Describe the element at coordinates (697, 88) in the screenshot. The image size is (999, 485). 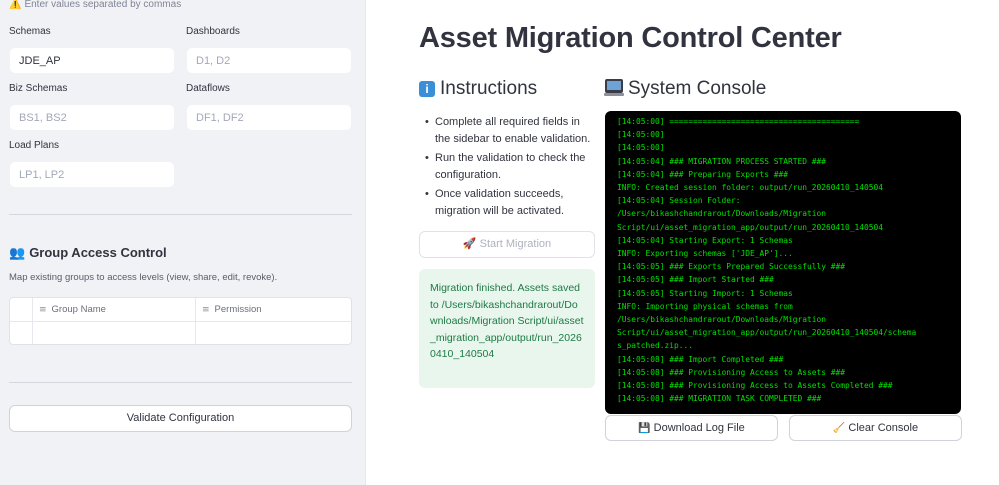
I see `console-heading-text: System Console` at that location.